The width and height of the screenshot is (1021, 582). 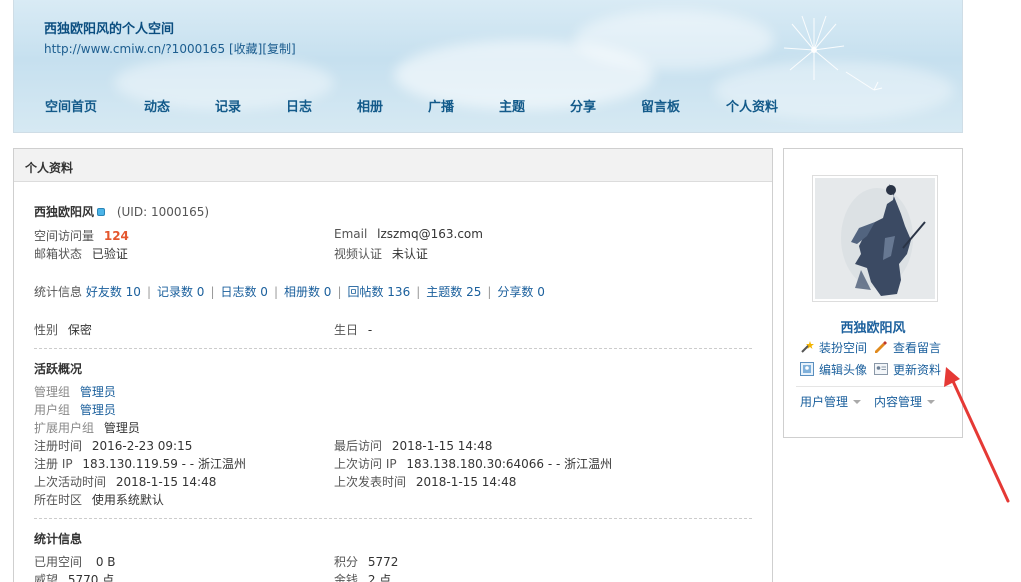 I want to click on visits-label: 空间访问量, so click(x=64, y=236).